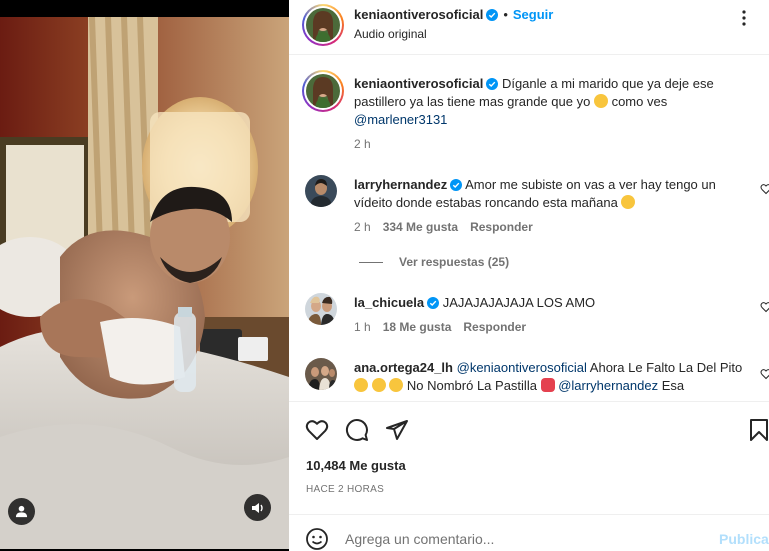 Image resolution: width=769 pixels, height=551 pixels. What do you see at coordinates (362, 327) in the screenshot?
I see `comment-time: 1 h` at bounding box center [362, 327].